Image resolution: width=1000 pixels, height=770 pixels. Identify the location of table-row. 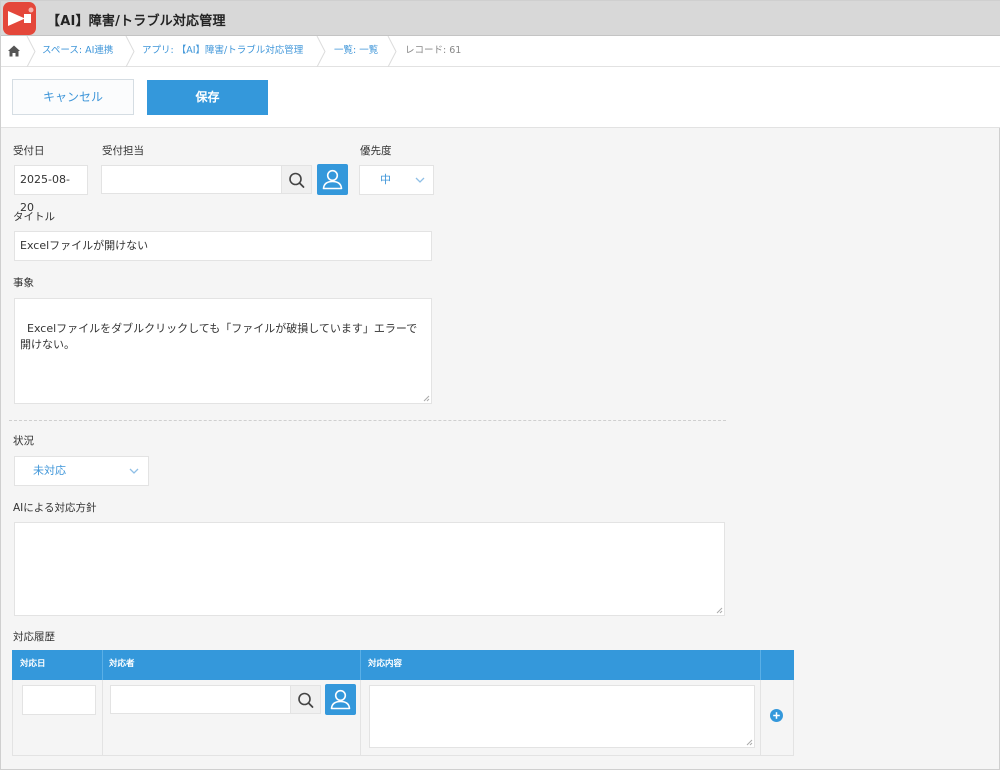
(403, 718).